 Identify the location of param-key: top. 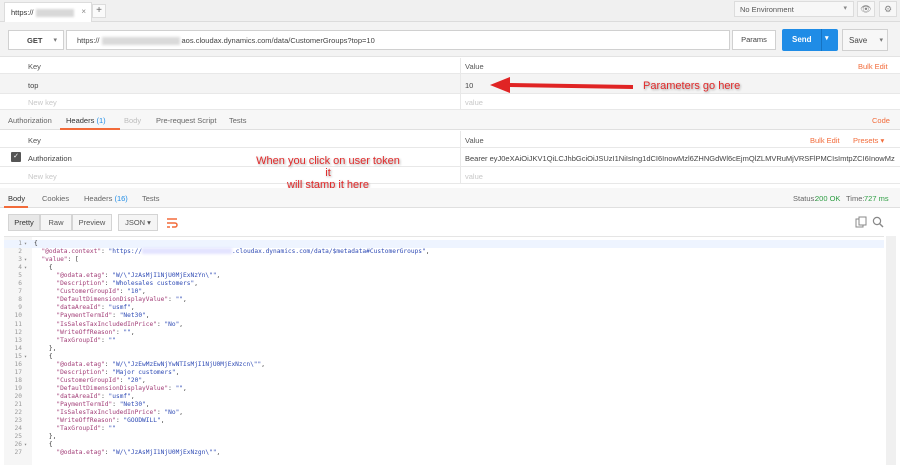
(33, 85).